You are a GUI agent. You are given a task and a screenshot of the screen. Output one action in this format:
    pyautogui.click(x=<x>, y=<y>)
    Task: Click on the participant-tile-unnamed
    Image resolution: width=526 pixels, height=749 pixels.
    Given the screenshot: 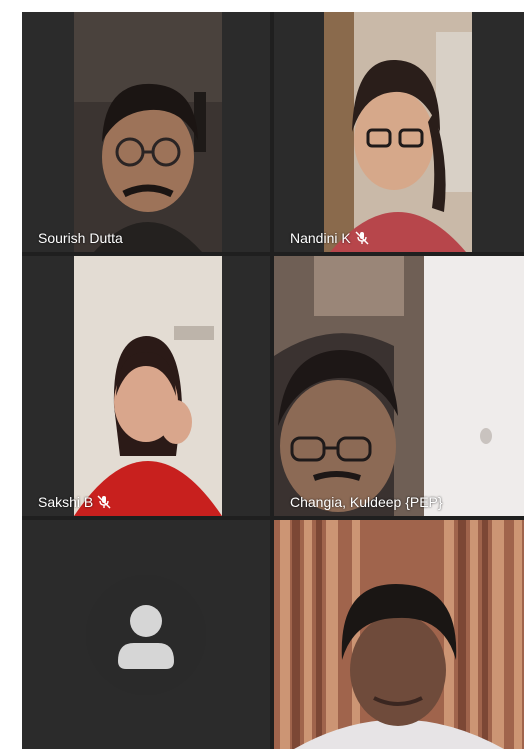 What is the action you would take?
    pyautogui.click(x=399, y=634)
    